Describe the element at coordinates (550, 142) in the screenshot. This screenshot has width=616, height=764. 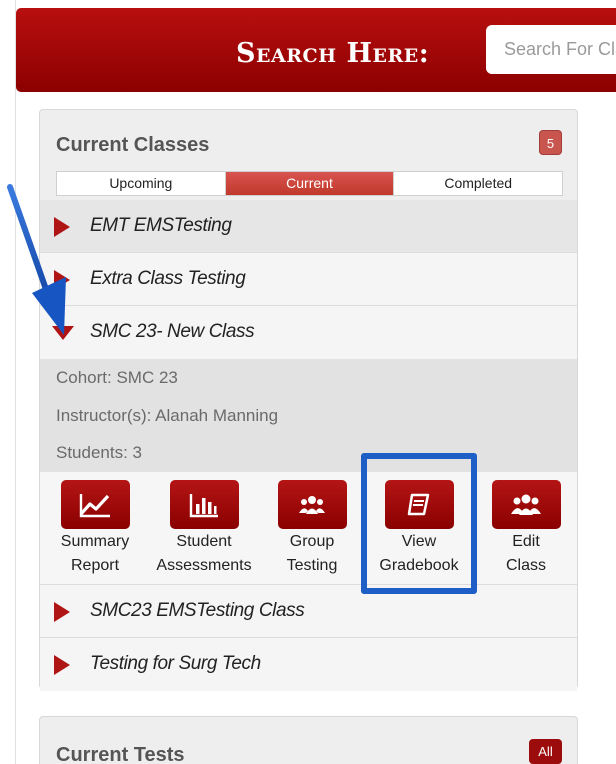
I see `class-count-badge: 5` at that location.